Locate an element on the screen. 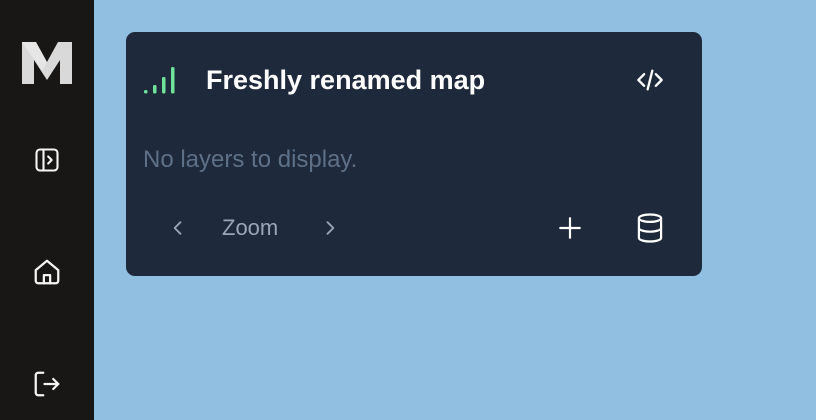  map-title: Freshly renamed map is located at coordinates (346, 80).